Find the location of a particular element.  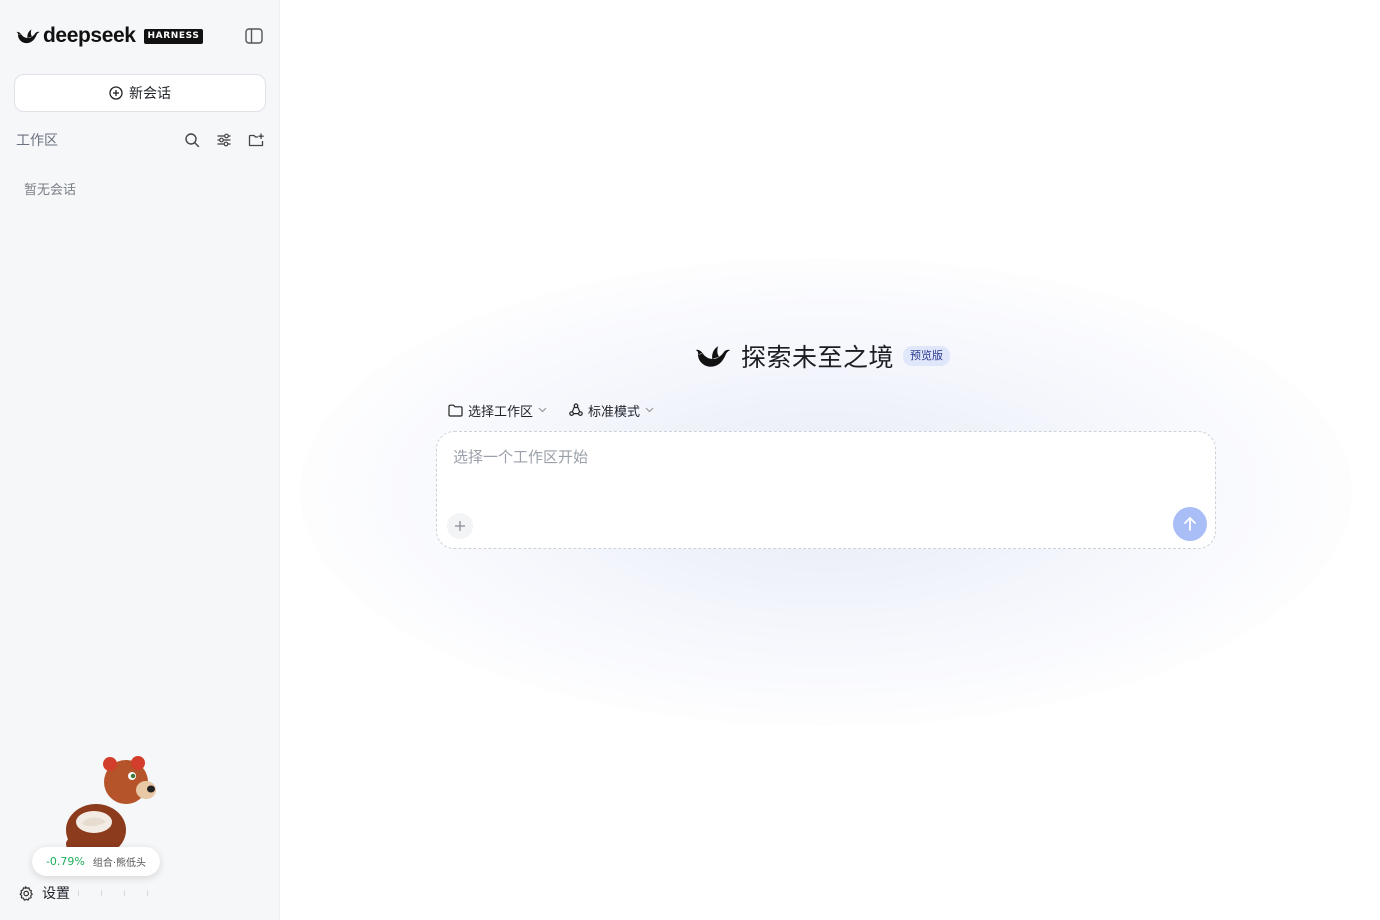

workspace-tools is located at coordinates (224, 140).